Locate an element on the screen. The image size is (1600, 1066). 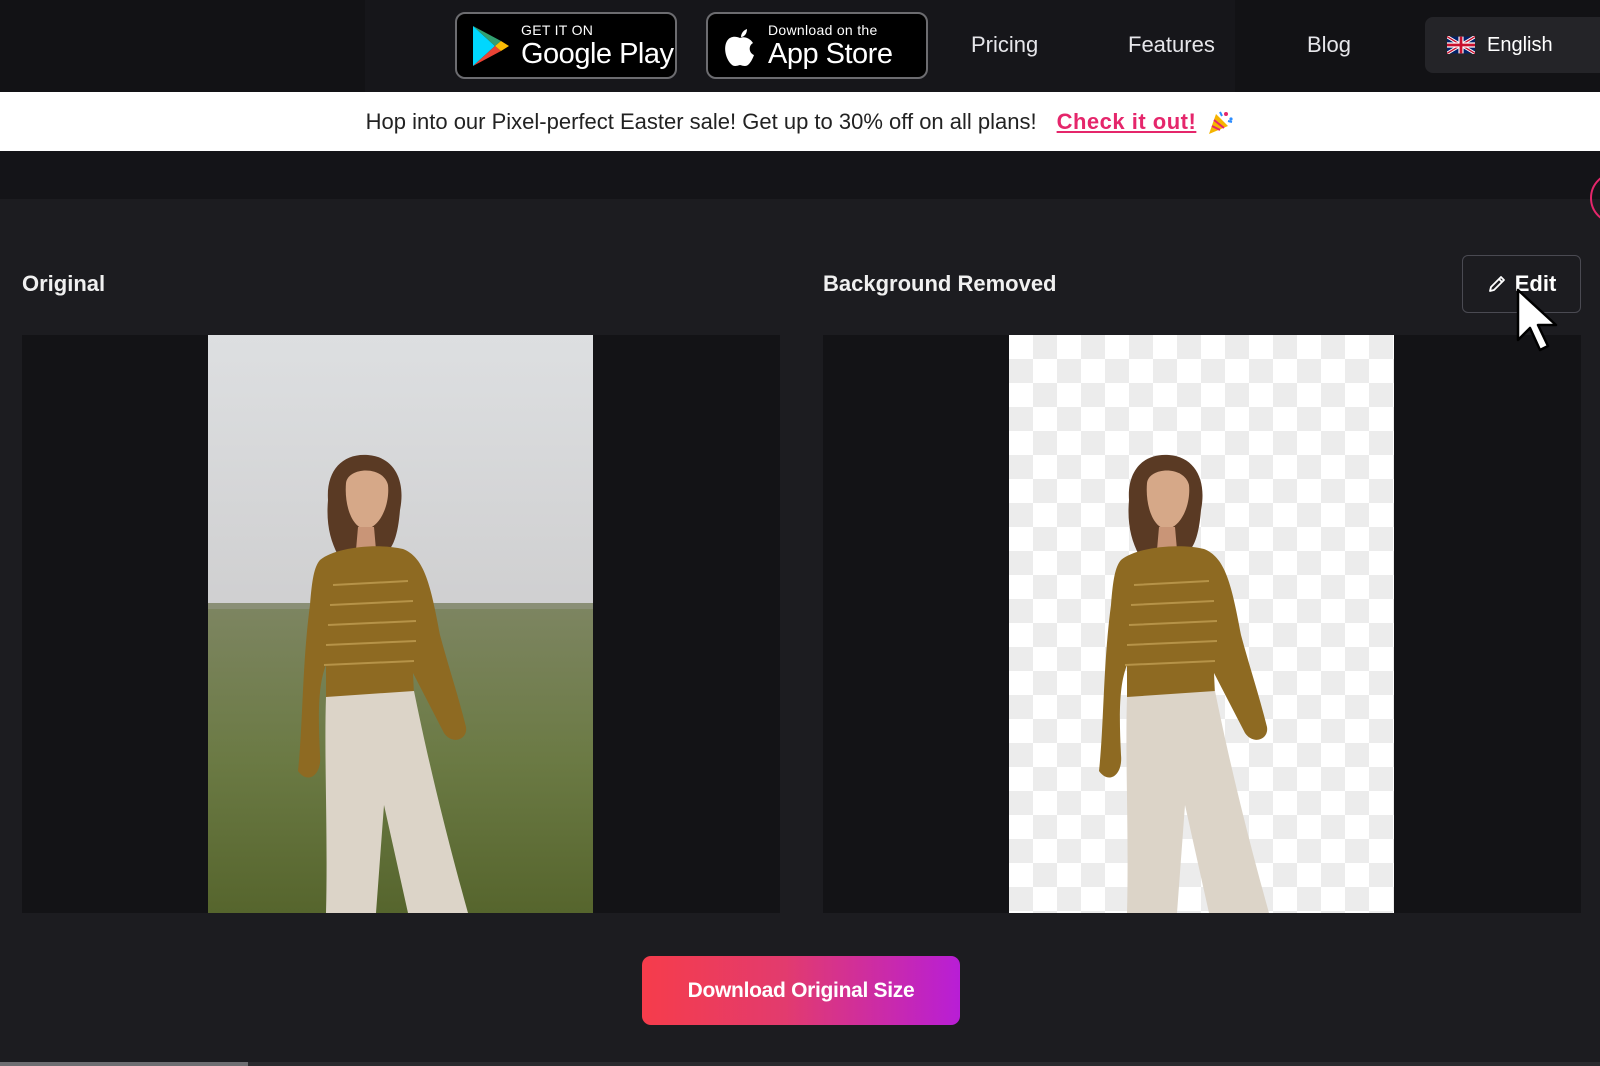
download-original-size-button: Download Original Size is located at coordinates (801, 990).